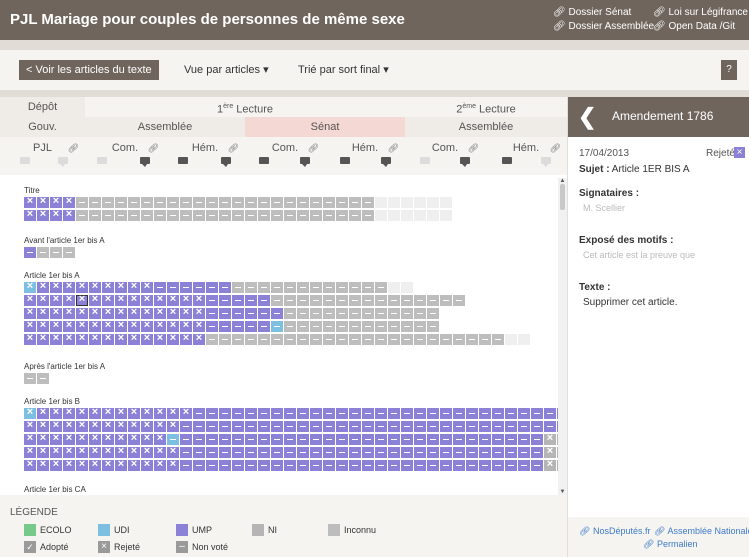  I want to click on view-dropdown: Vue par articles ▾, so click(226, 69).